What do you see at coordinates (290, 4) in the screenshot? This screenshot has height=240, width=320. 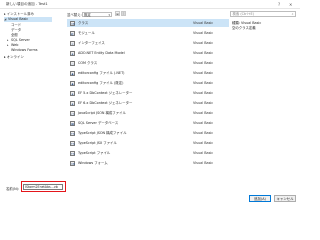 I see `close-icon: ✕` at bounding box center [290, 4].